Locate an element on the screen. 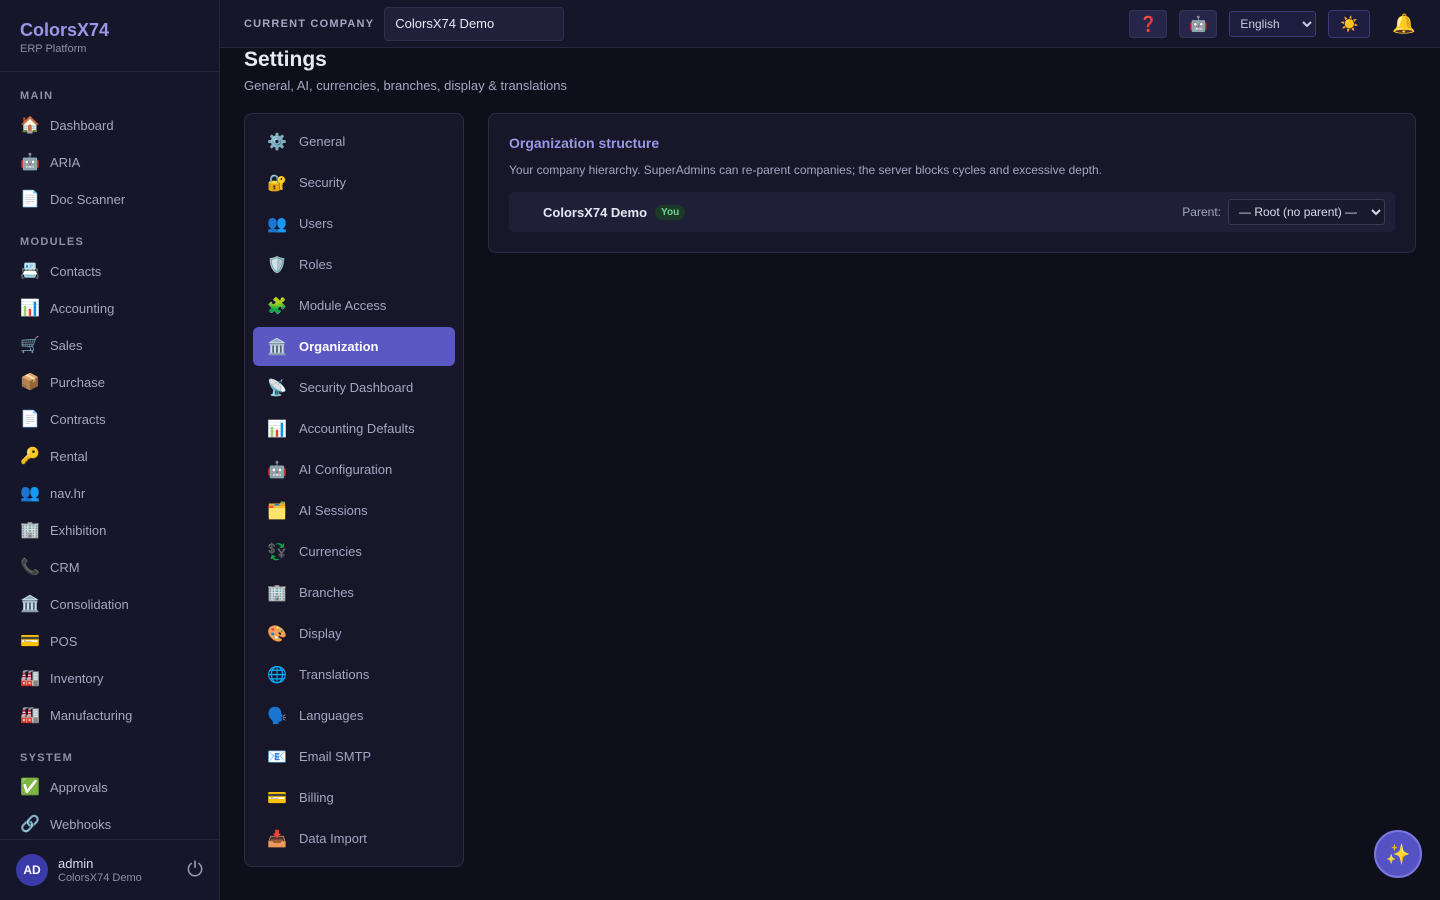 This screenshot has height=900, width=1440. sidebar-item-contracts: 📄 Contracts is located at coordinates (109, 419).